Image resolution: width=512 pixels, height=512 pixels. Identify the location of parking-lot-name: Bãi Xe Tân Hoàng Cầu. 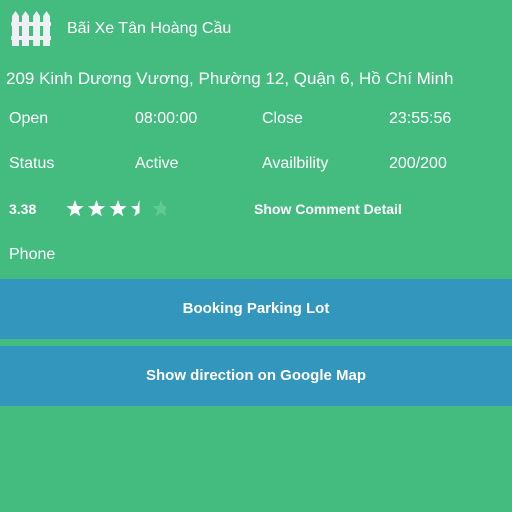
(149, 28).